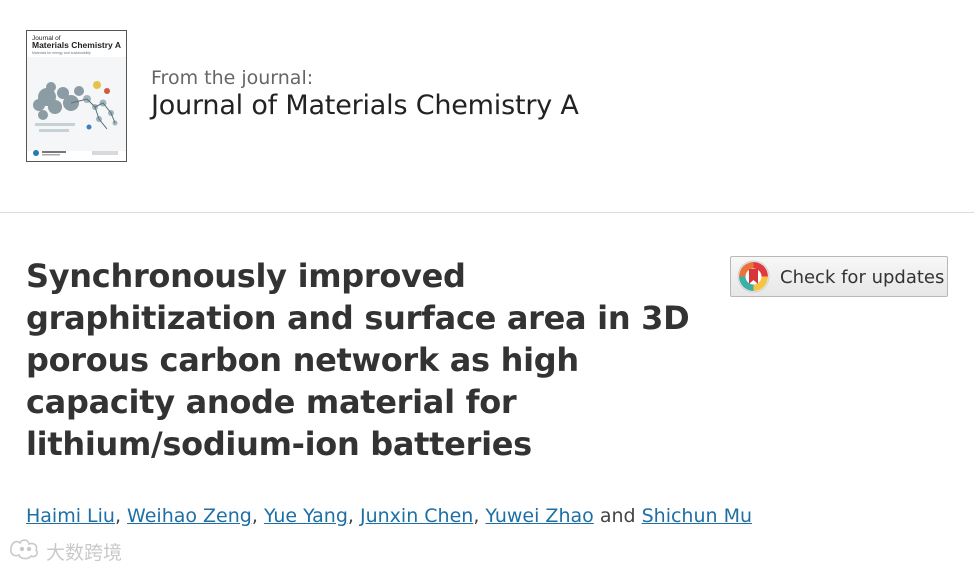 Image resolution: width=974 pixels, height=567 pixels. What do you see at coordinates (539, 516) in the screenshot?
I see `author-link: Yuwei Zhao` at bounding box center [539, 516].